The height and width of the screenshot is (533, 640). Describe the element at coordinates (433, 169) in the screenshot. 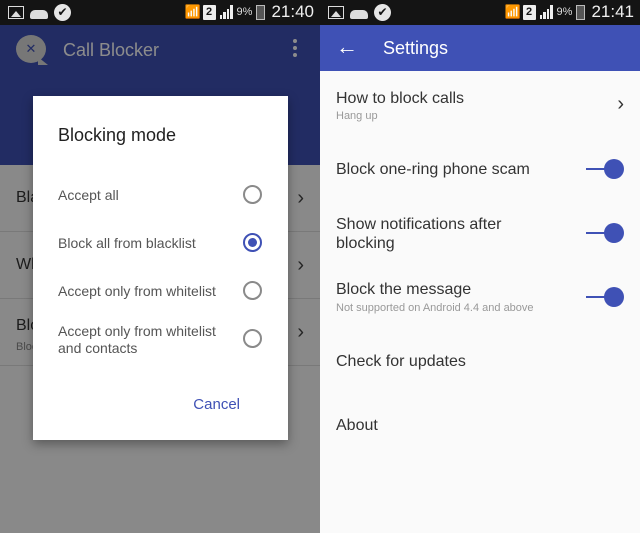

I see `pref-title: Block one-ring phone scam` at that location.